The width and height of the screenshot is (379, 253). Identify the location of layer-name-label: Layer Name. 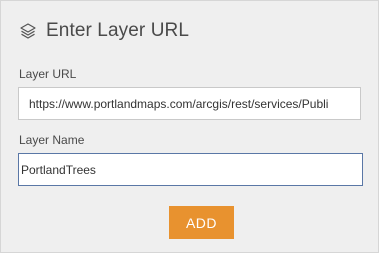
(52, 140).